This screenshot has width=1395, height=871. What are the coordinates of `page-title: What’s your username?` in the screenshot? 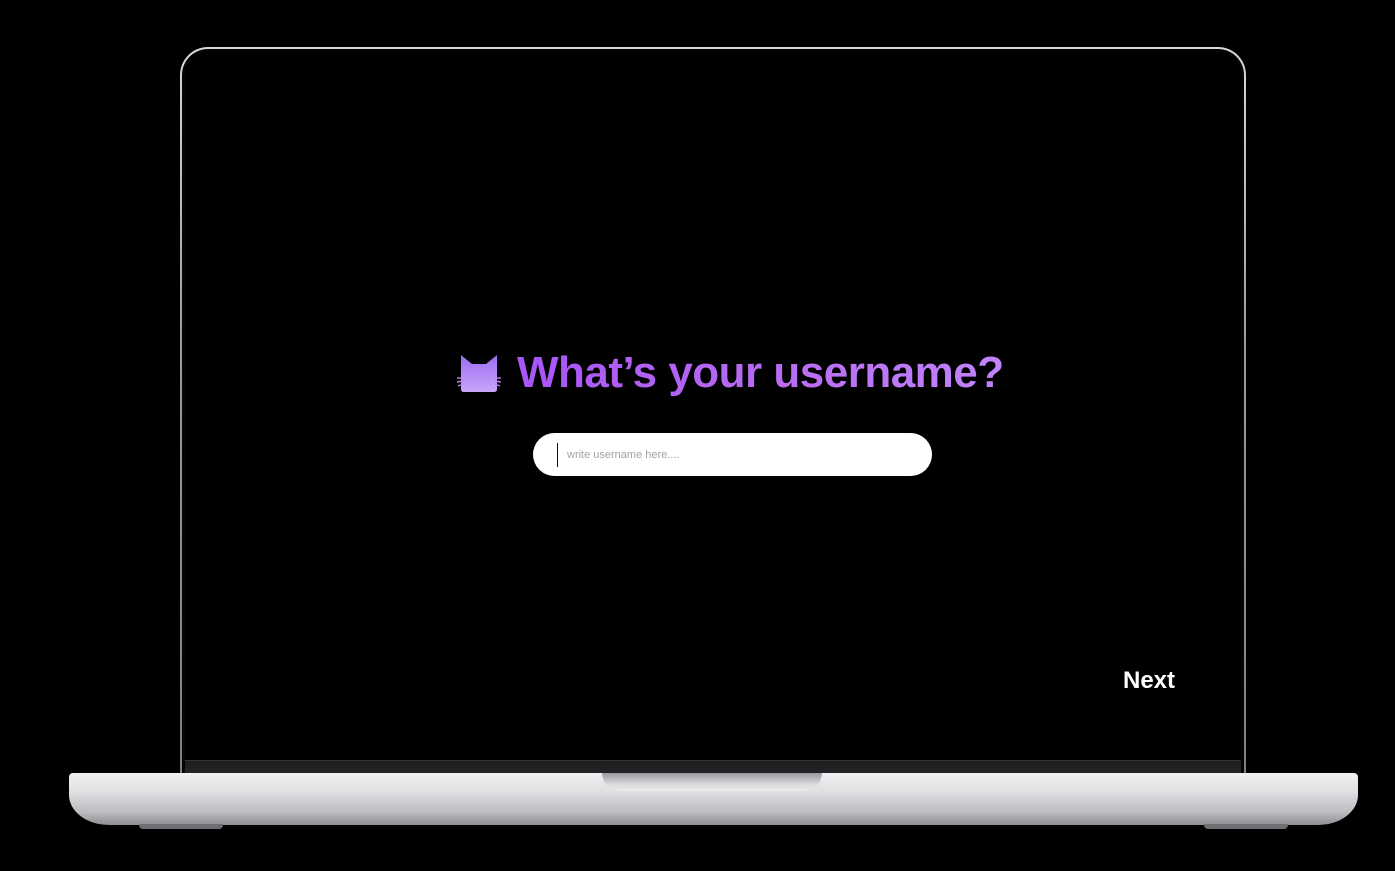 It's located at (760, 372).